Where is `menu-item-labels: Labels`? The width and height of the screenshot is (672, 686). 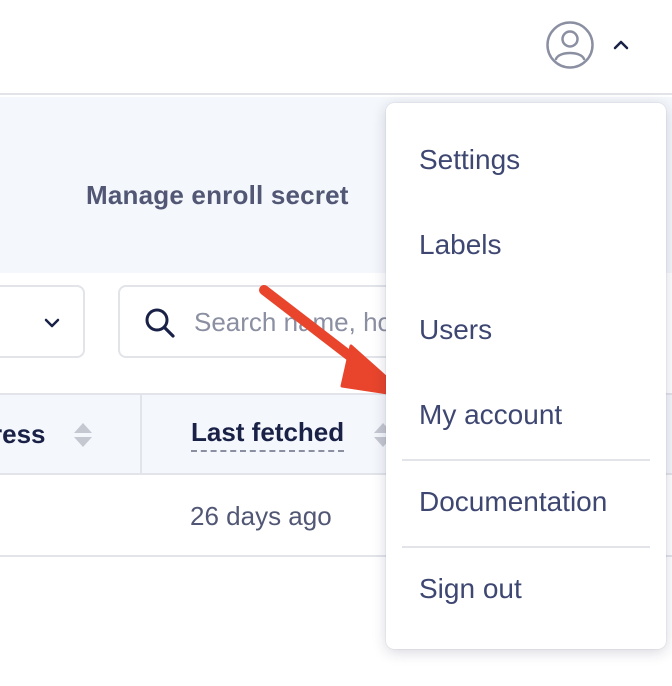
menu-item-labels: Labels is located at coordinates (460, 245).